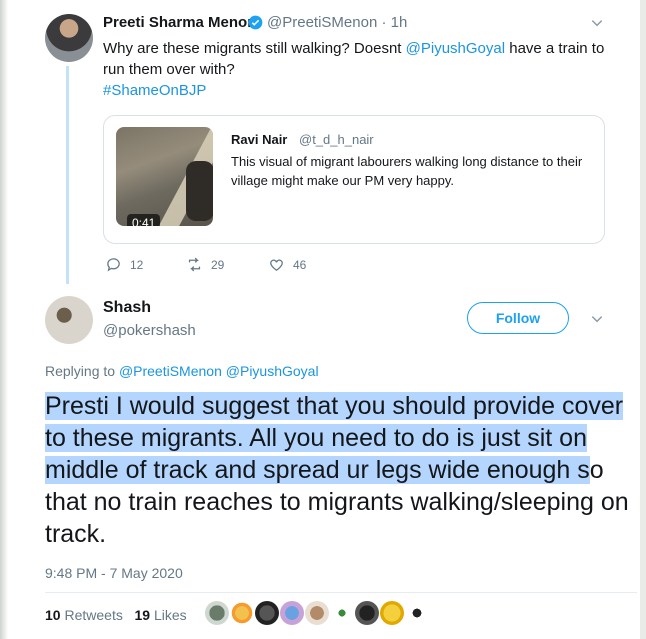 The width and height of the screenshot is (646, 639). Describe the element at coordinates (194, 264) in the screenshot. I see `retweet-icon` at that location.